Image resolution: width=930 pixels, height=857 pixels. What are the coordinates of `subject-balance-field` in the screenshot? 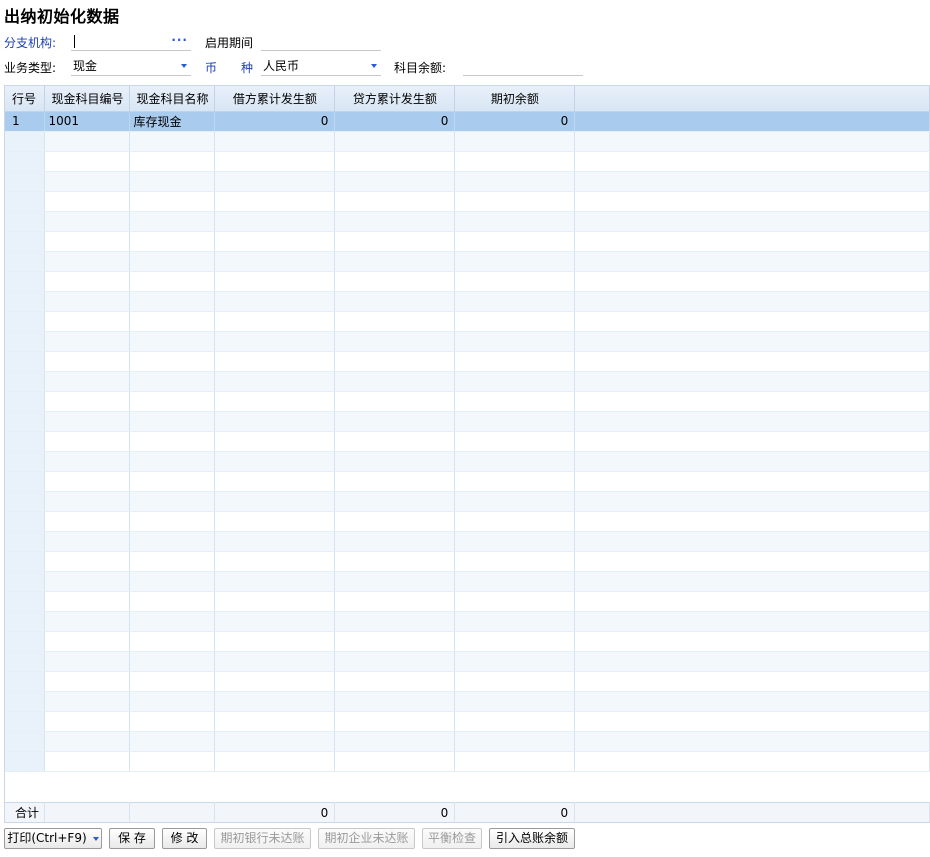 It's located at (523, 66).